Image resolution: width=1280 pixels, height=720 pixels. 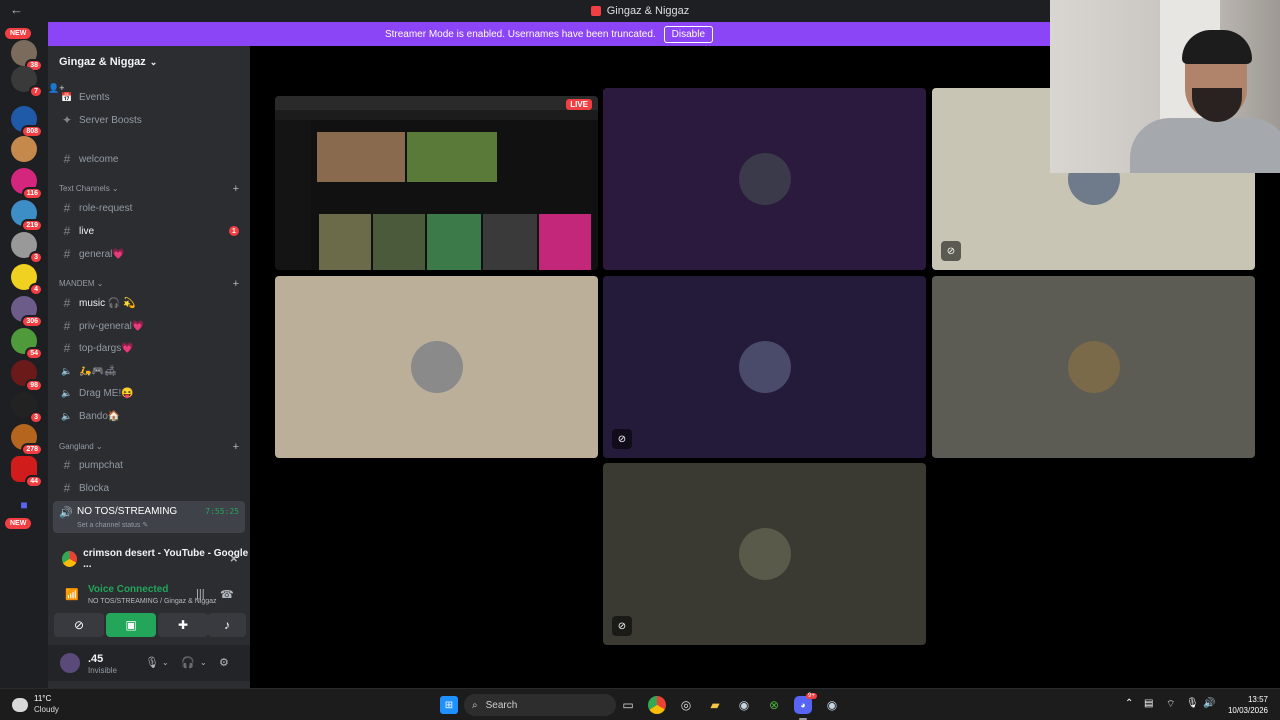 I want to click on server-badge: 219, so click(x=32, y=225).